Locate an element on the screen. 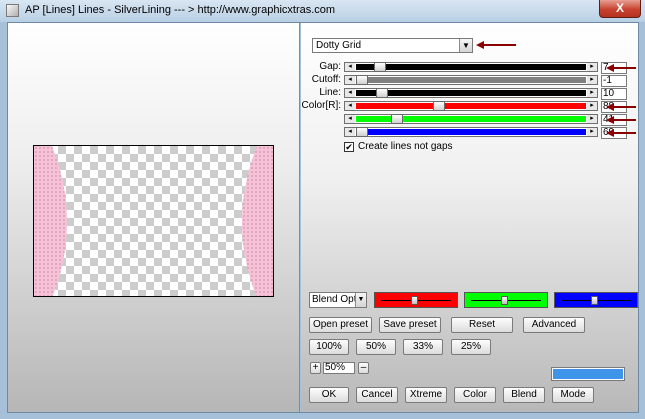  create-lines-label: Create lines not gaps is located at coordinates (405, 146).